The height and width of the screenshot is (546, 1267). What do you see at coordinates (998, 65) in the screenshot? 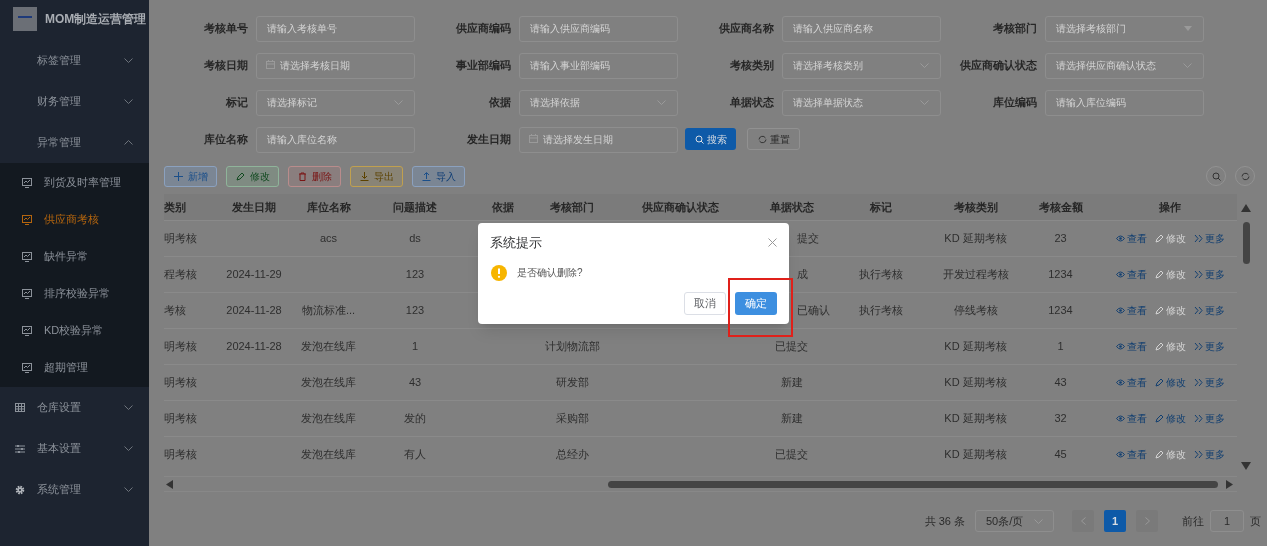
I see `field-label: 供应商确认状态` at bounding box center [998, 65].